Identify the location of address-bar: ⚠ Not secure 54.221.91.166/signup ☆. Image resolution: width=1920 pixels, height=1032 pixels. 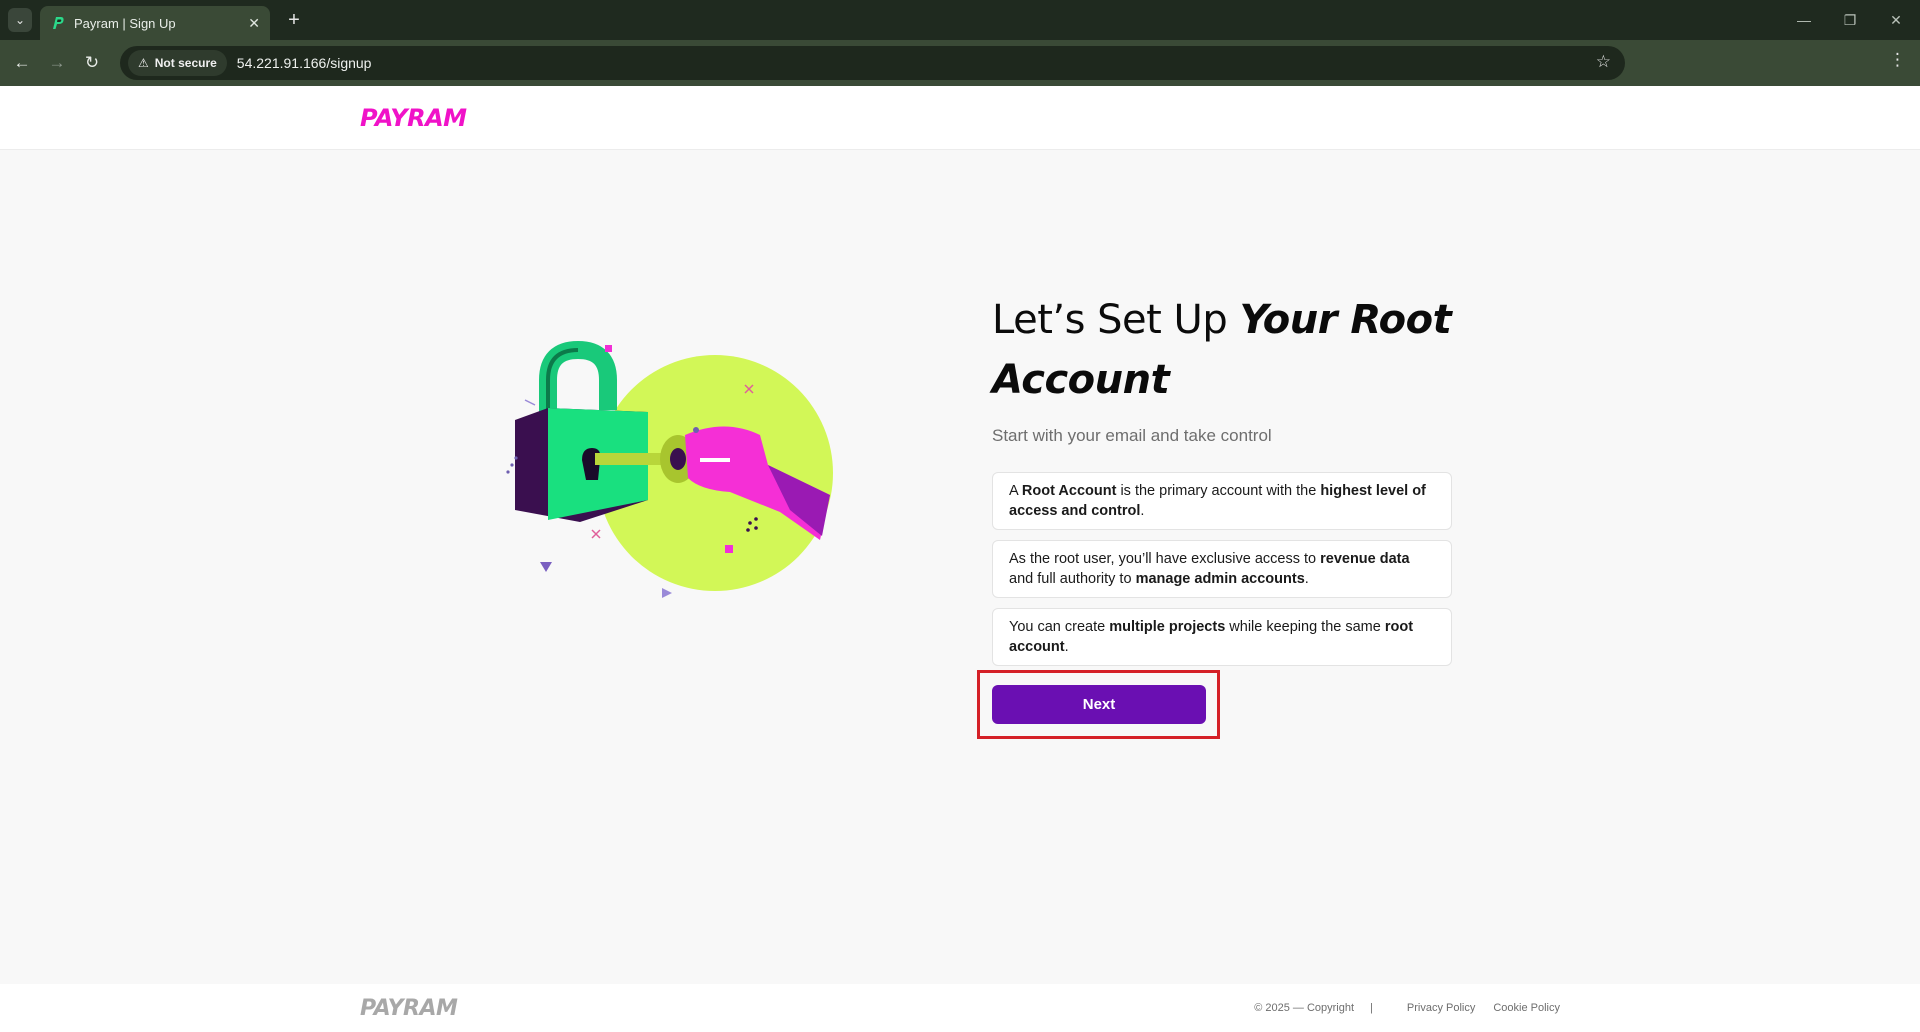
(872, 63).